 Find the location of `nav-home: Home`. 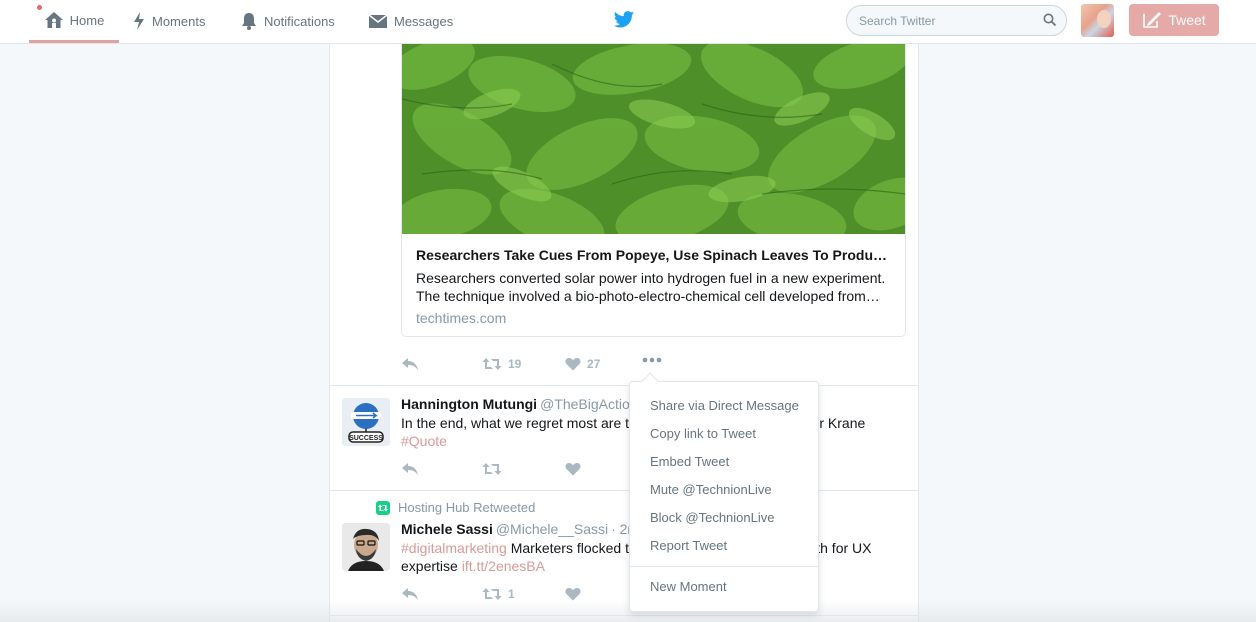

nav-home: Home is located at coordinates (74, 21).